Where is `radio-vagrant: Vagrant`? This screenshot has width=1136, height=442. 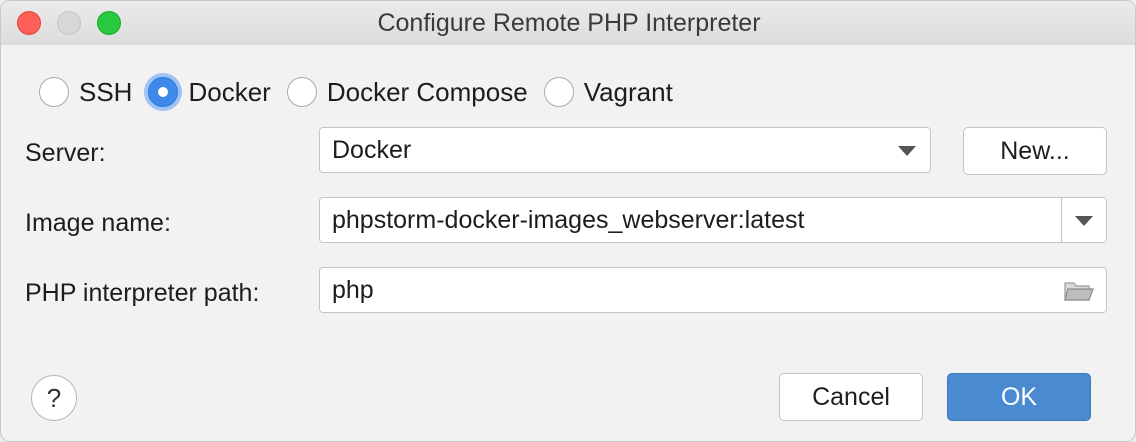
radio-vagrant: Vagrant is located at coordinates (608, 92).